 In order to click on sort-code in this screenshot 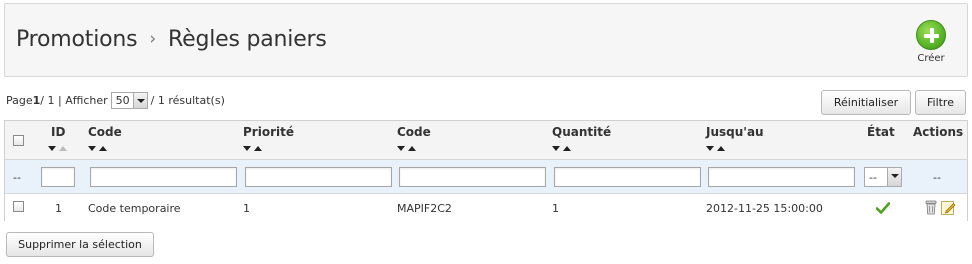, I will do `click(406, 148)`.